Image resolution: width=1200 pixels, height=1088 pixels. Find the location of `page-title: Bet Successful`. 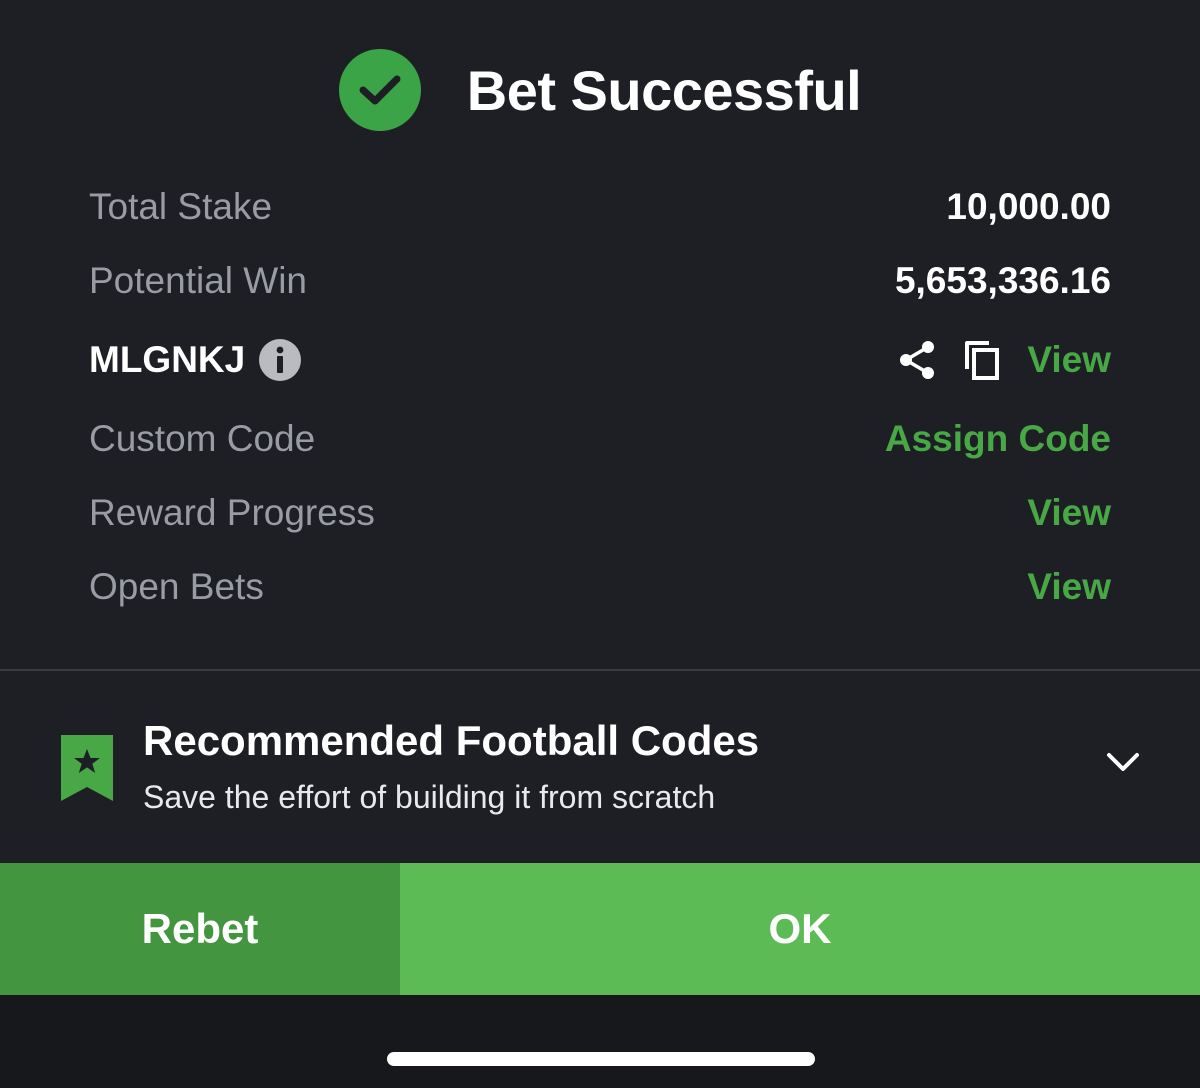

page-title: Bet Successful is located at coordinates (664, 90).